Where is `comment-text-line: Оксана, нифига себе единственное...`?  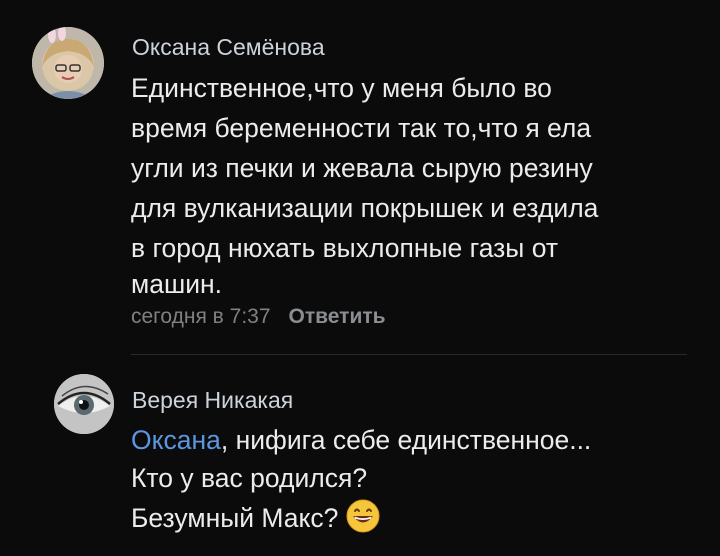 comment-text-line: Оксана, нифига себе единственное... is located at coordinates (361, 440).